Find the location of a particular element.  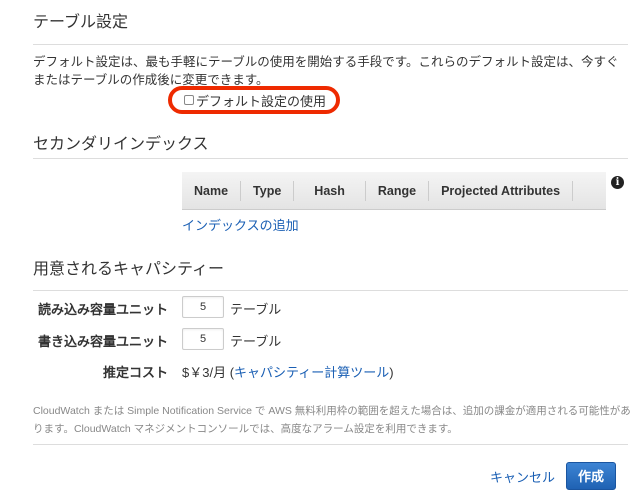

read-capacity-unit: テーブル is located at coordinates (256, 309).